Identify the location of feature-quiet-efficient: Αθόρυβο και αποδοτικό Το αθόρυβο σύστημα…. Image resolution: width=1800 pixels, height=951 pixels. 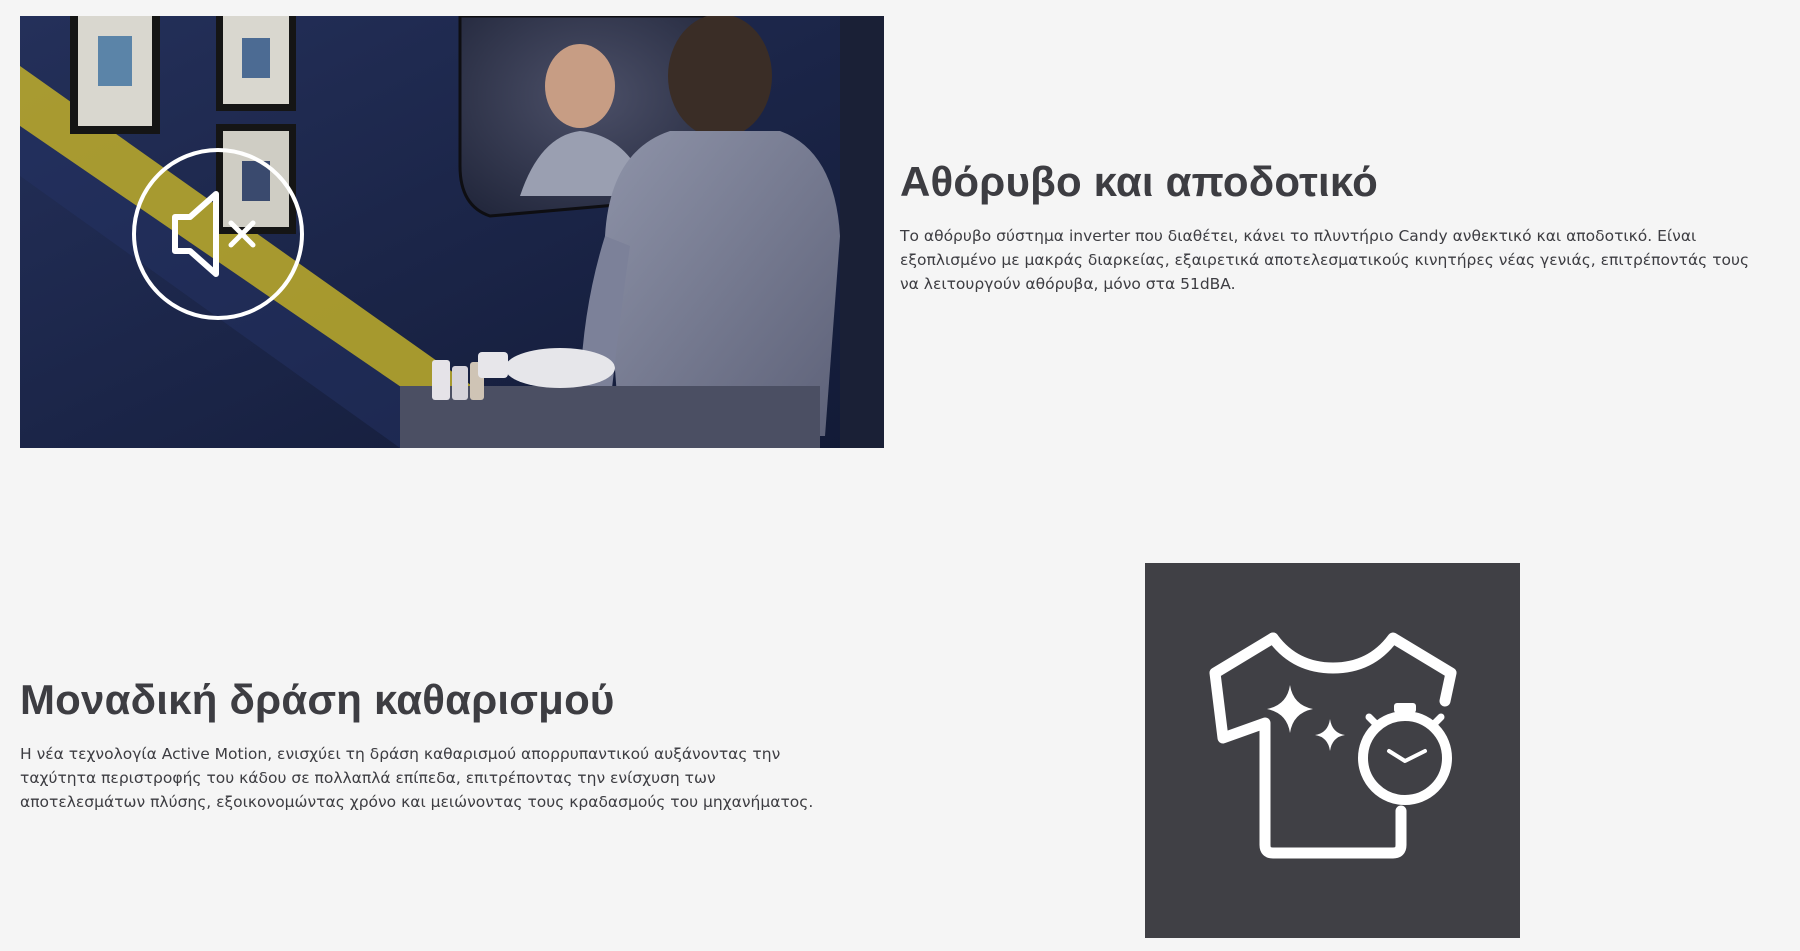
(1330, 227).